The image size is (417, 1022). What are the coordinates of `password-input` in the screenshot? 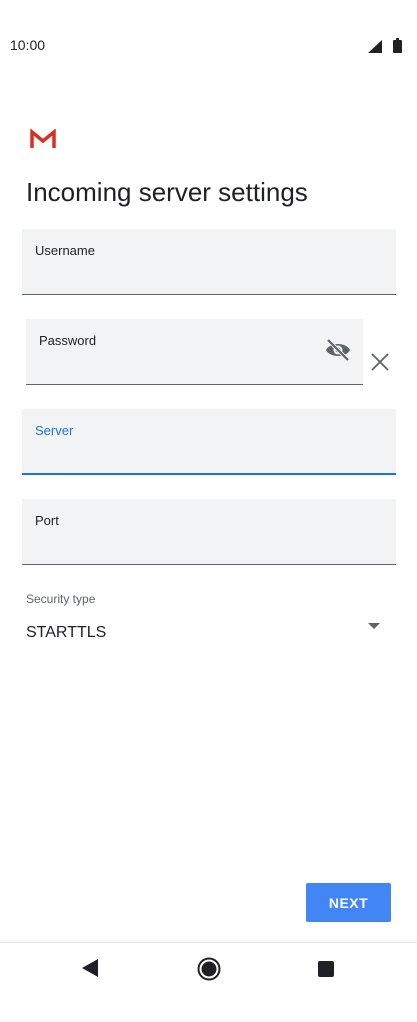 It's located at (177, 367).